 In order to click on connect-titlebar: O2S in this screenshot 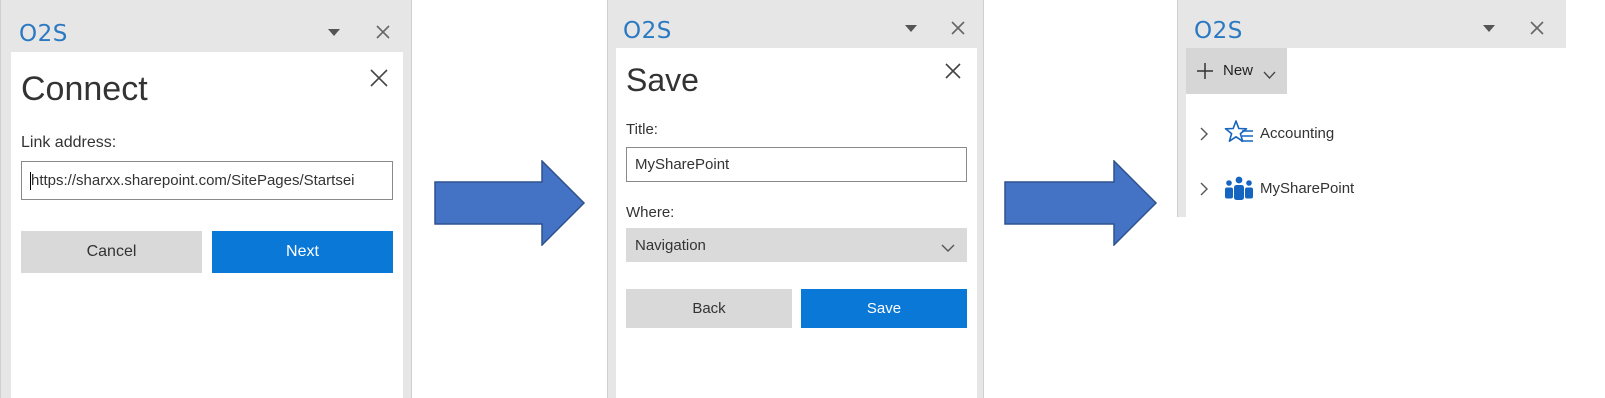, I will do `click(206, 26)`.